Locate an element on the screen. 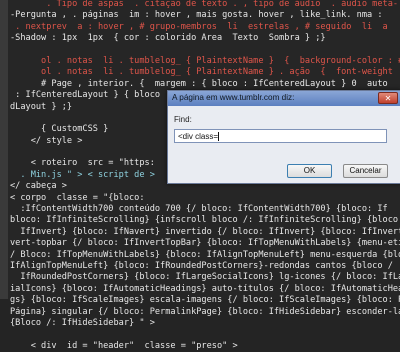  editor-gutter is located at coordinates (4, 149).